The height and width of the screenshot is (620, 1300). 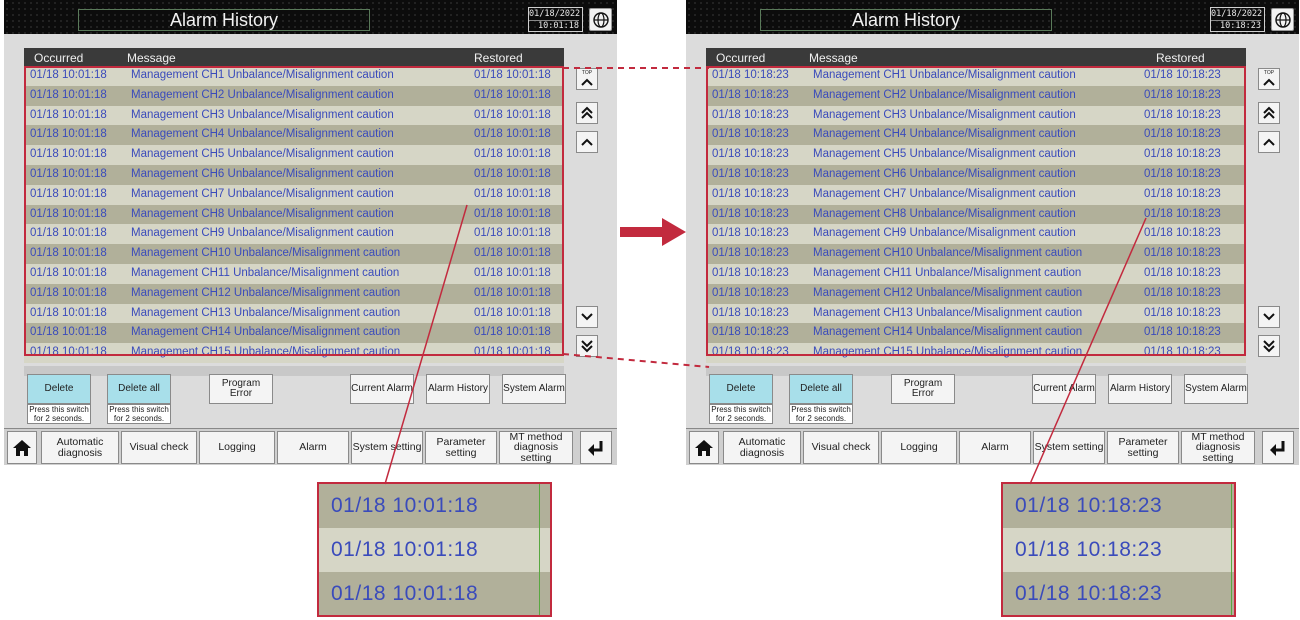 I want to click on clock-display: 01/18/2022 10:01:18, so click(x=555, y=19).